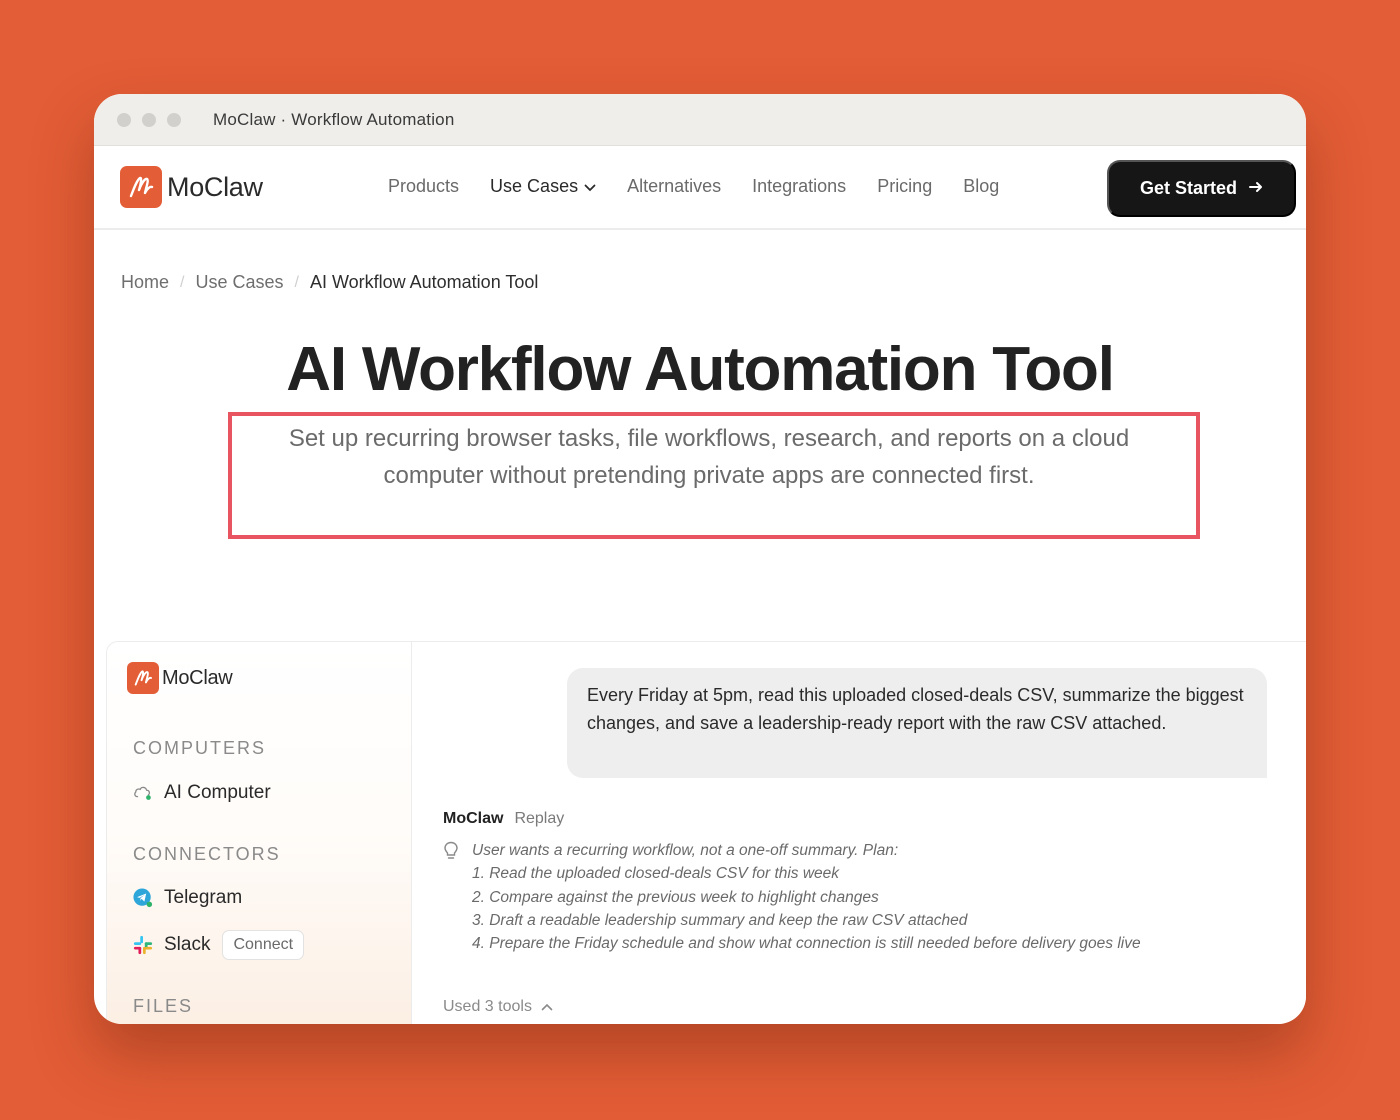 This screenshot has width=1400, height=1120. I want to click on minimize-window-dot, so click(149, 119).